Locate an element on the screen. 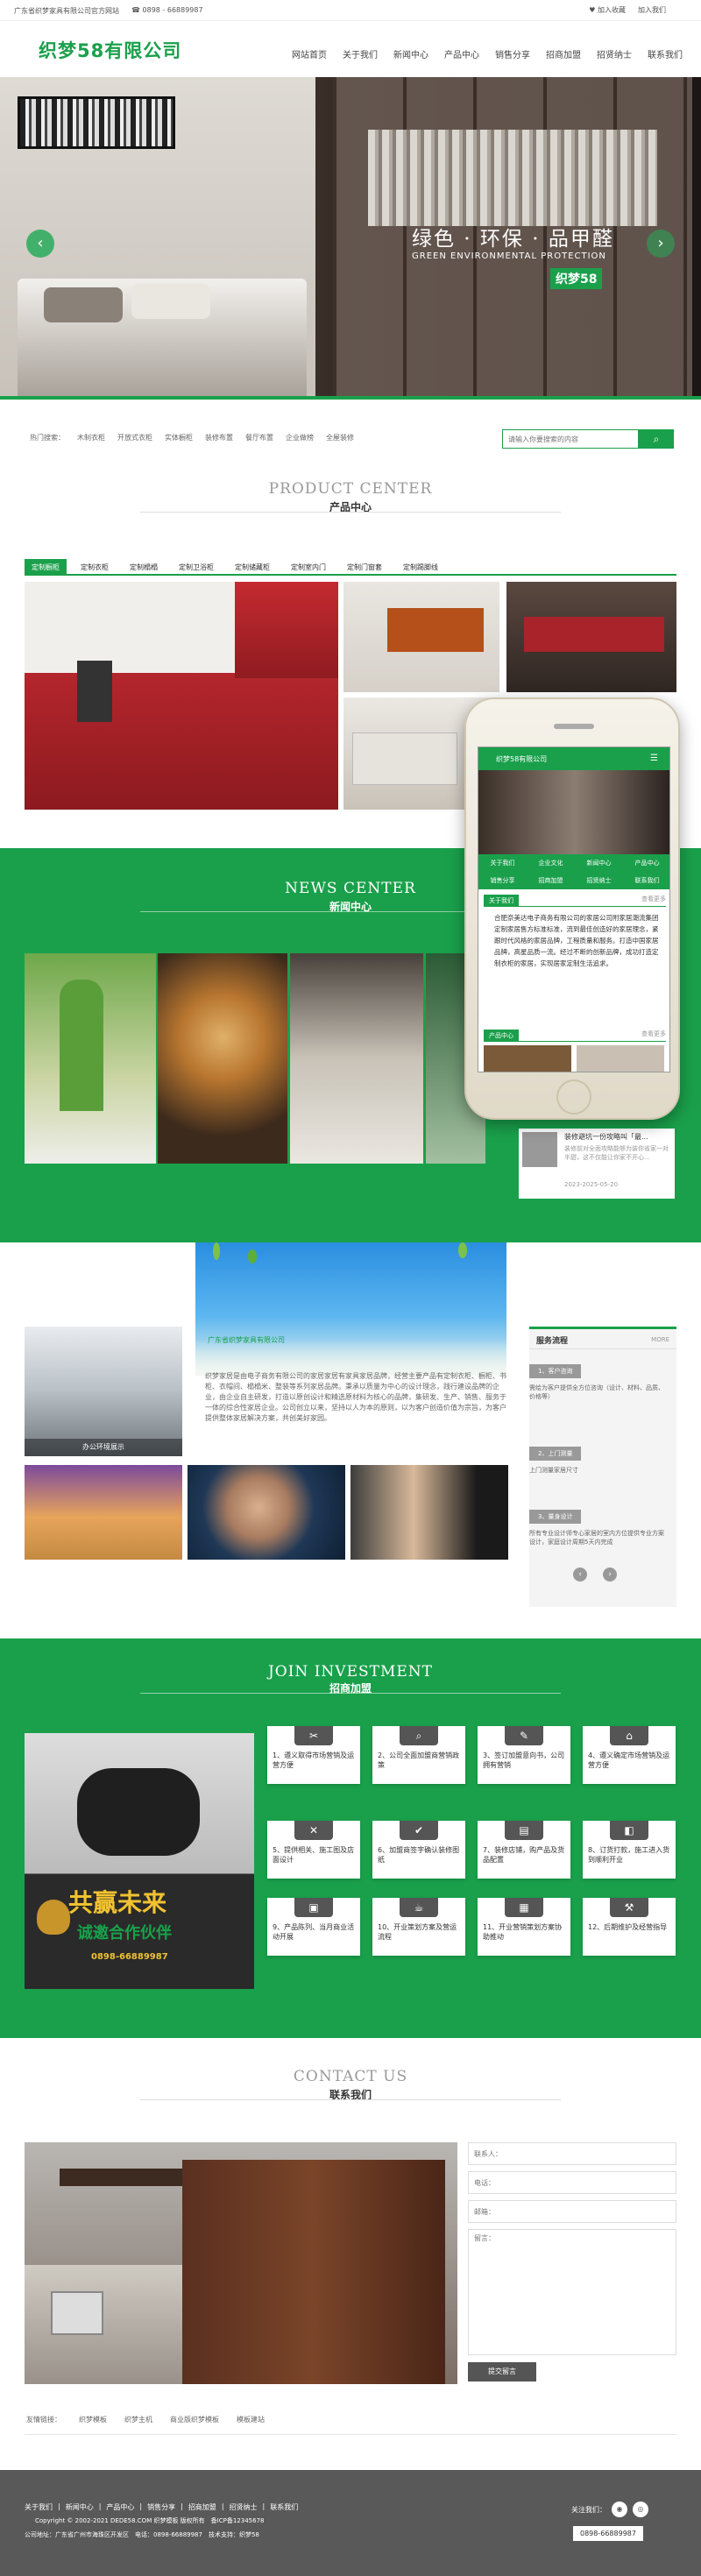 Image resolution: width=701 pixels, height=2576 pixels. wechat-icon: ◎ is located at coordinates (640, 2509).